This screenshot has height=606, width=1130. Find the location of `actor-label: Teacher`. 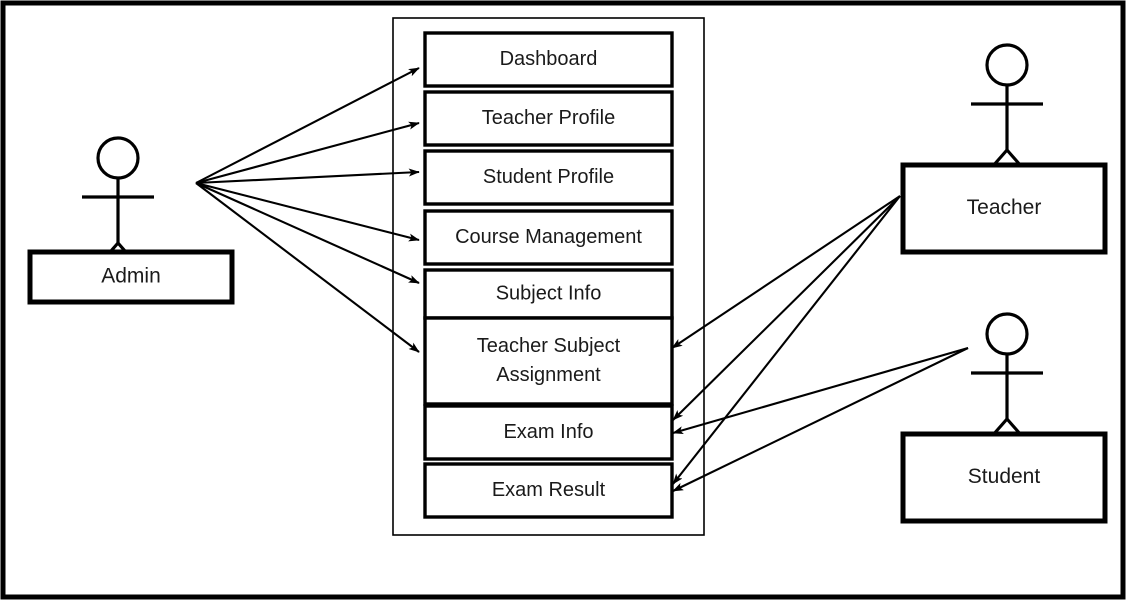

actor-label: Teacher is located at coordinates (1004, 207).